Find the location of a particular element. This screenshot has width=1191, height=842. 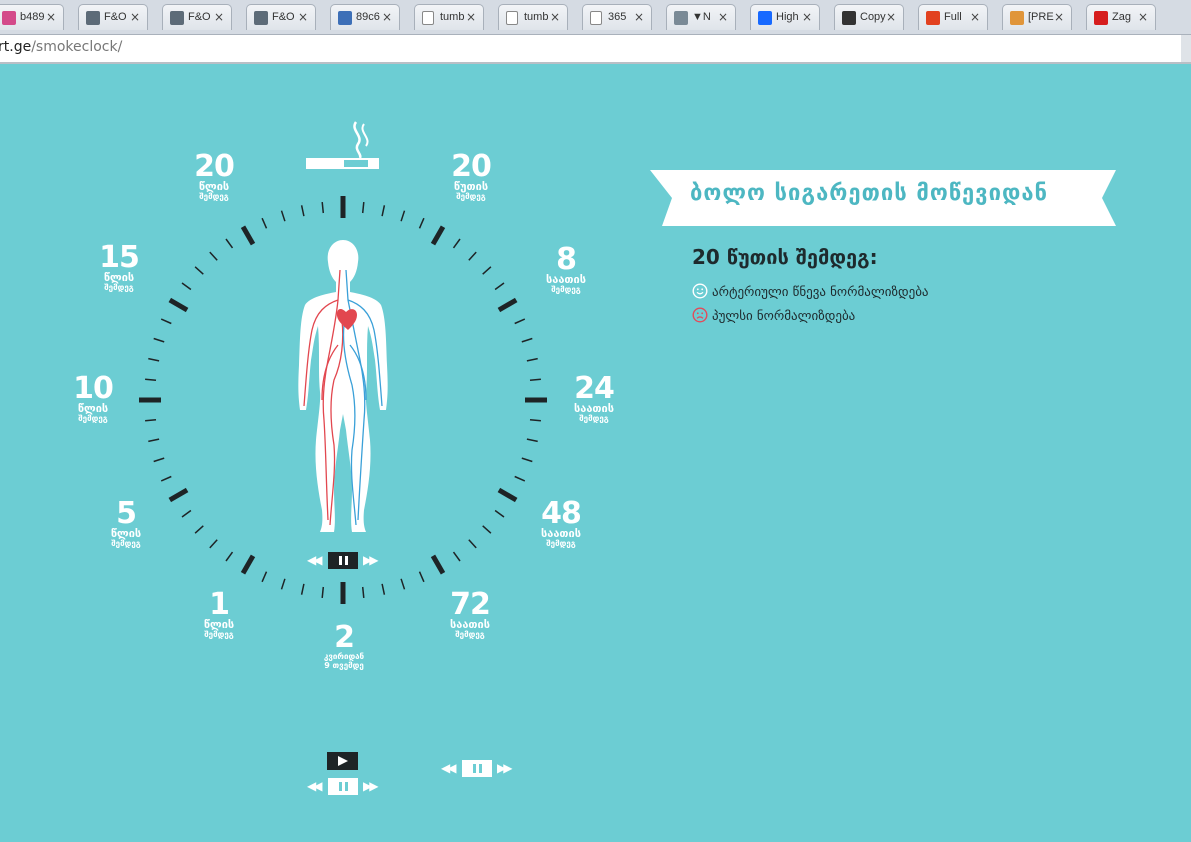

status-title: 20 წუთის შემდეგ: is located at coordinates (785, 257).